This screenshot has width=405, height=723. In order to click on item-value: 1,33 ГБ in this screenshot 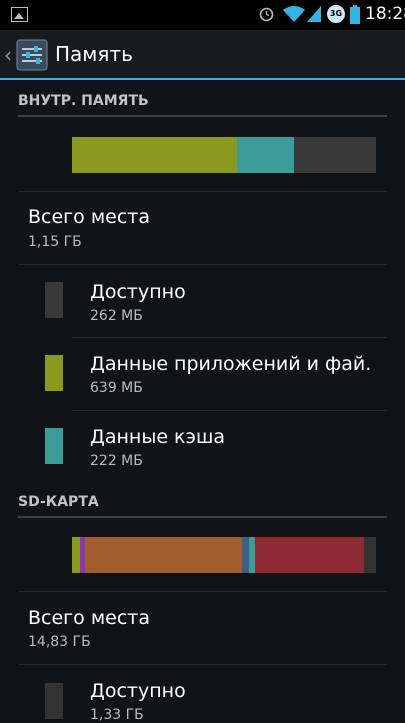, I will do `click(117, 715)`.